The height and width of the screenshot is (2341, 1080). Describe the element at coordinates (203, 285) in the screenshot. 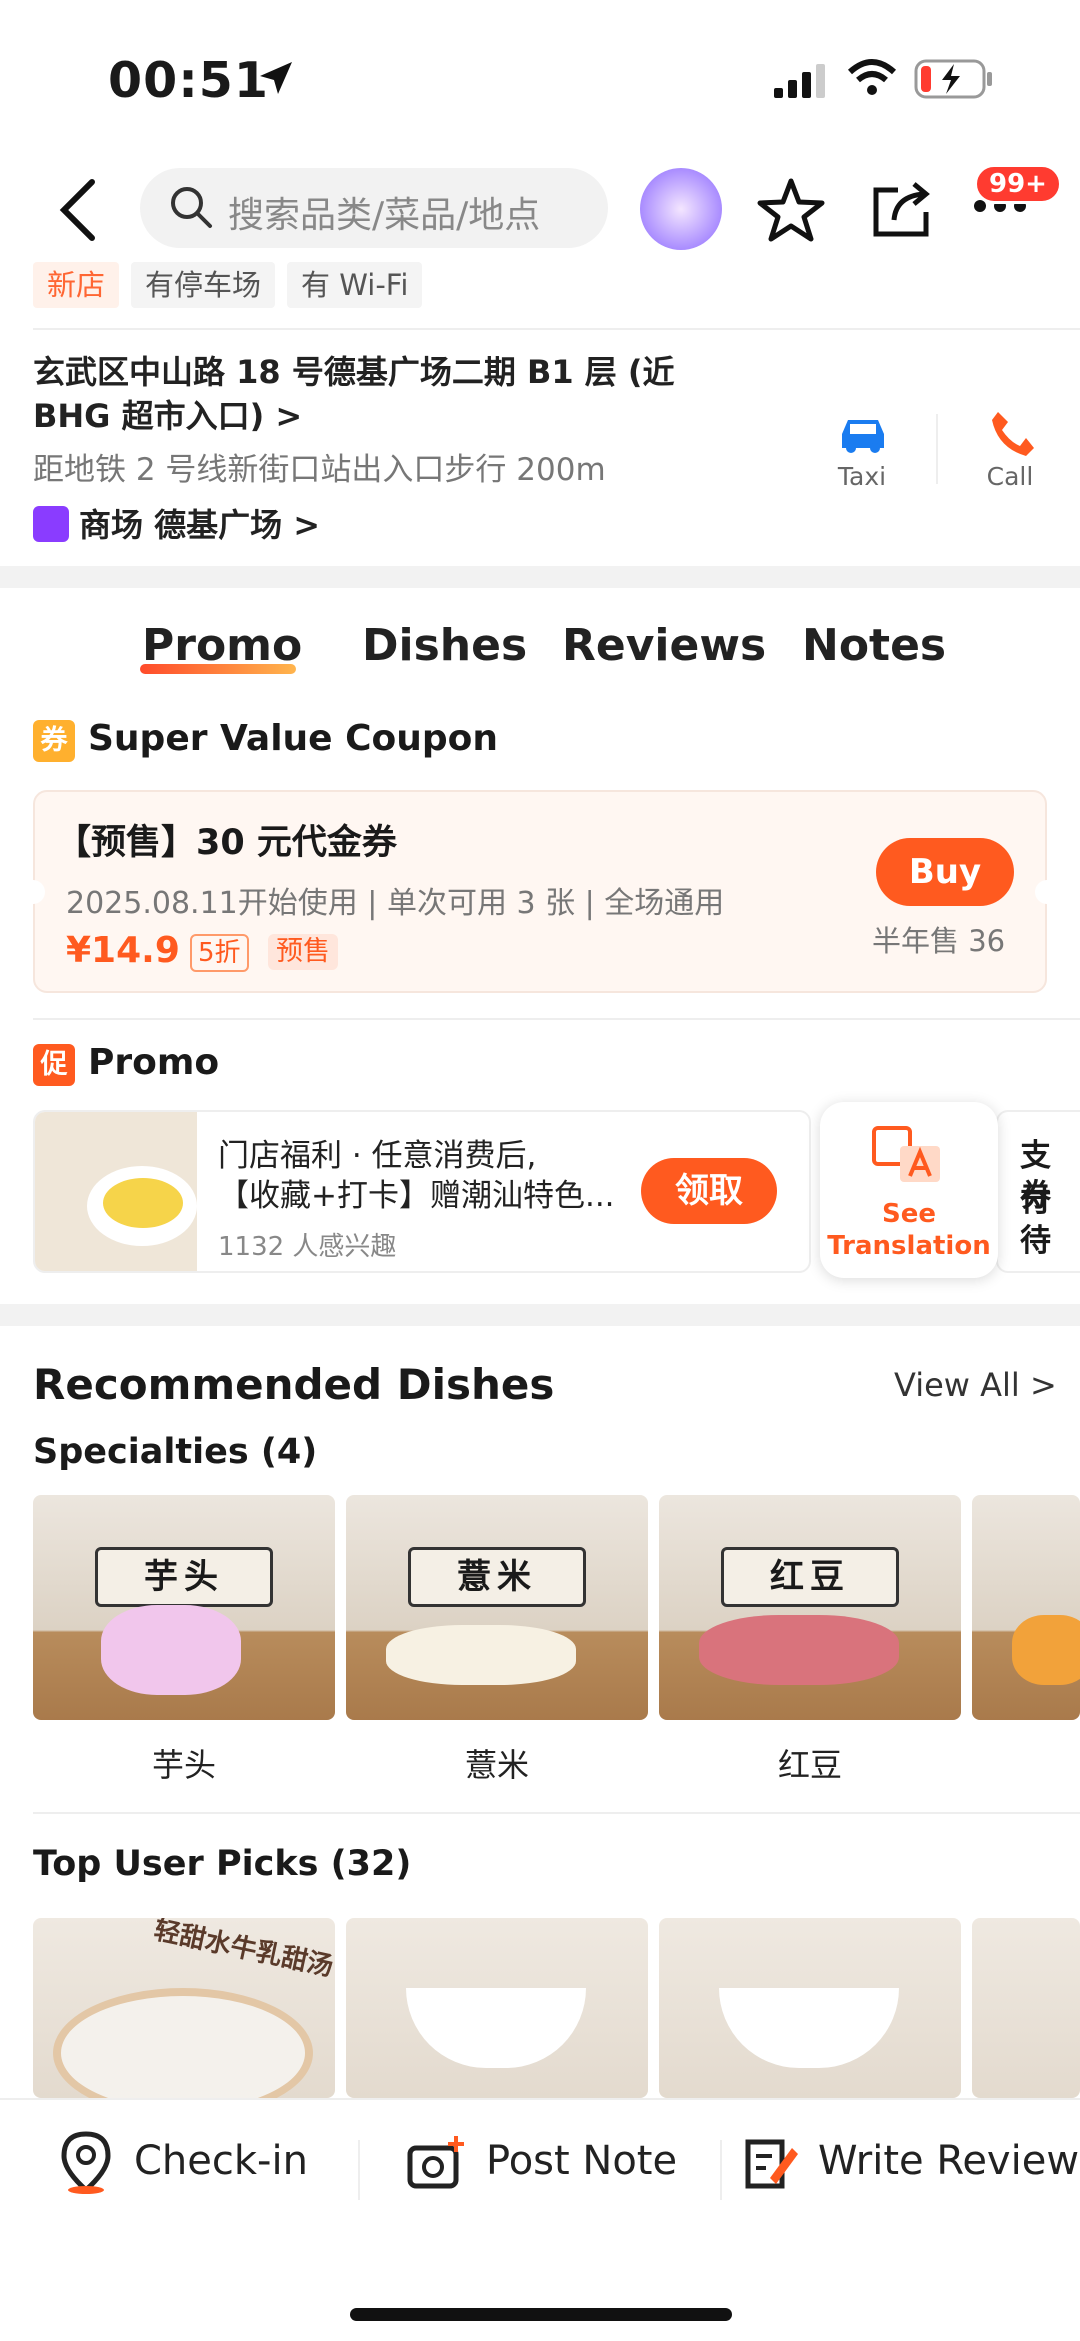

I see `tag-parking: 有停车场` at that location.